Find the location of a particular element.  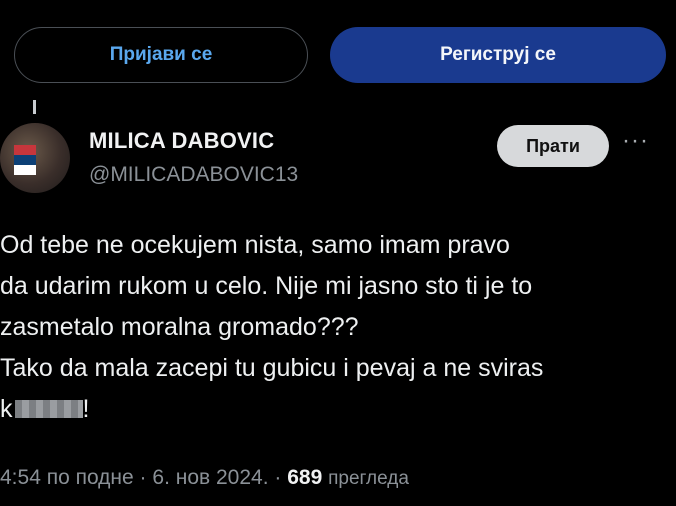

tweet-line-suffix: ! is located at coordinates (86, 409).